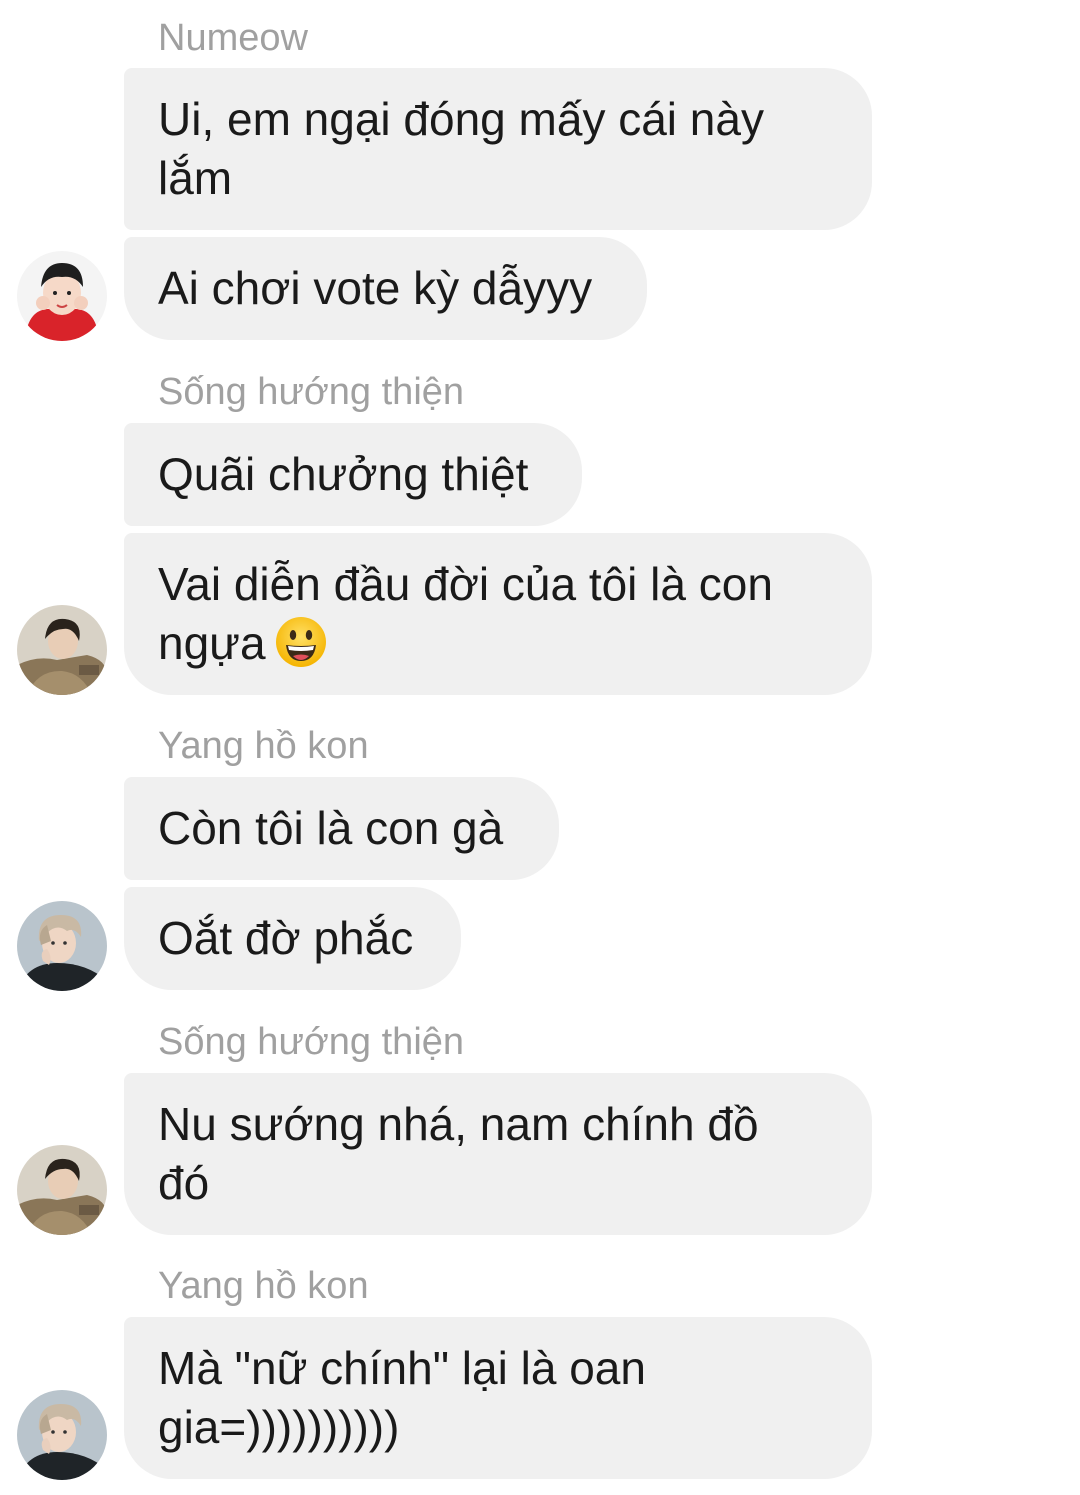 This screenshot has height=1495, width=1080. I want to click on message-bubble: Mà "nữ chính" lại là oan gia=)))))))))), so click(498, 1398).